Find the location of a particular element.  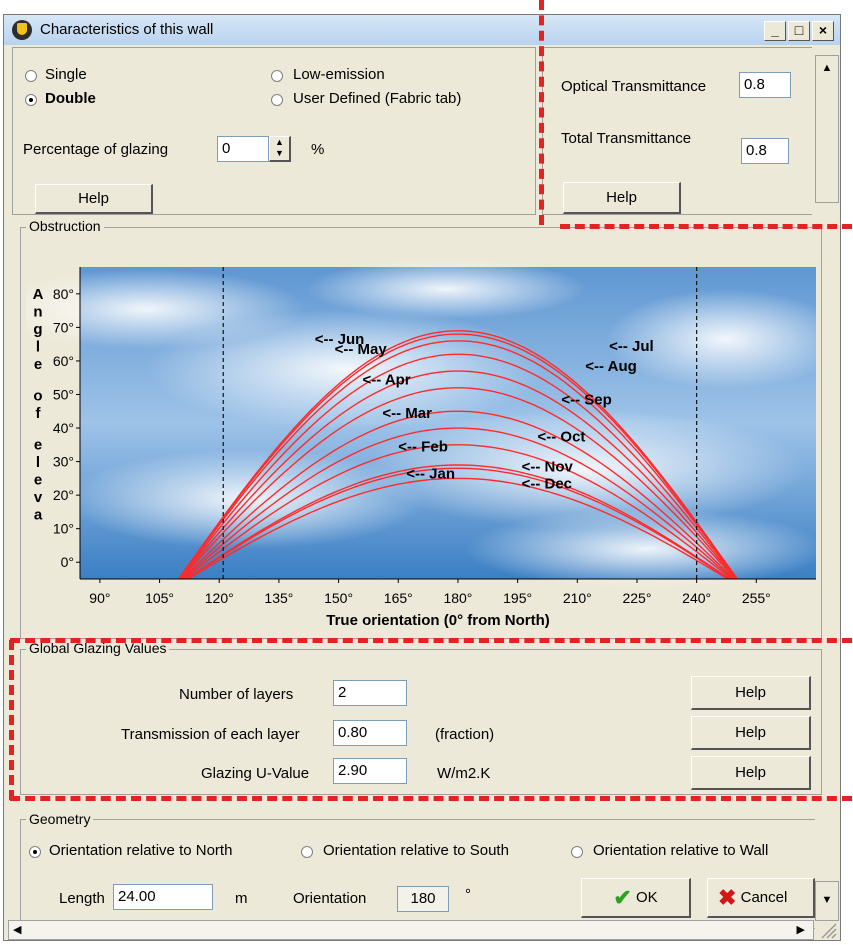

annotation-bottom-dash is located at coordinates (431, 798).